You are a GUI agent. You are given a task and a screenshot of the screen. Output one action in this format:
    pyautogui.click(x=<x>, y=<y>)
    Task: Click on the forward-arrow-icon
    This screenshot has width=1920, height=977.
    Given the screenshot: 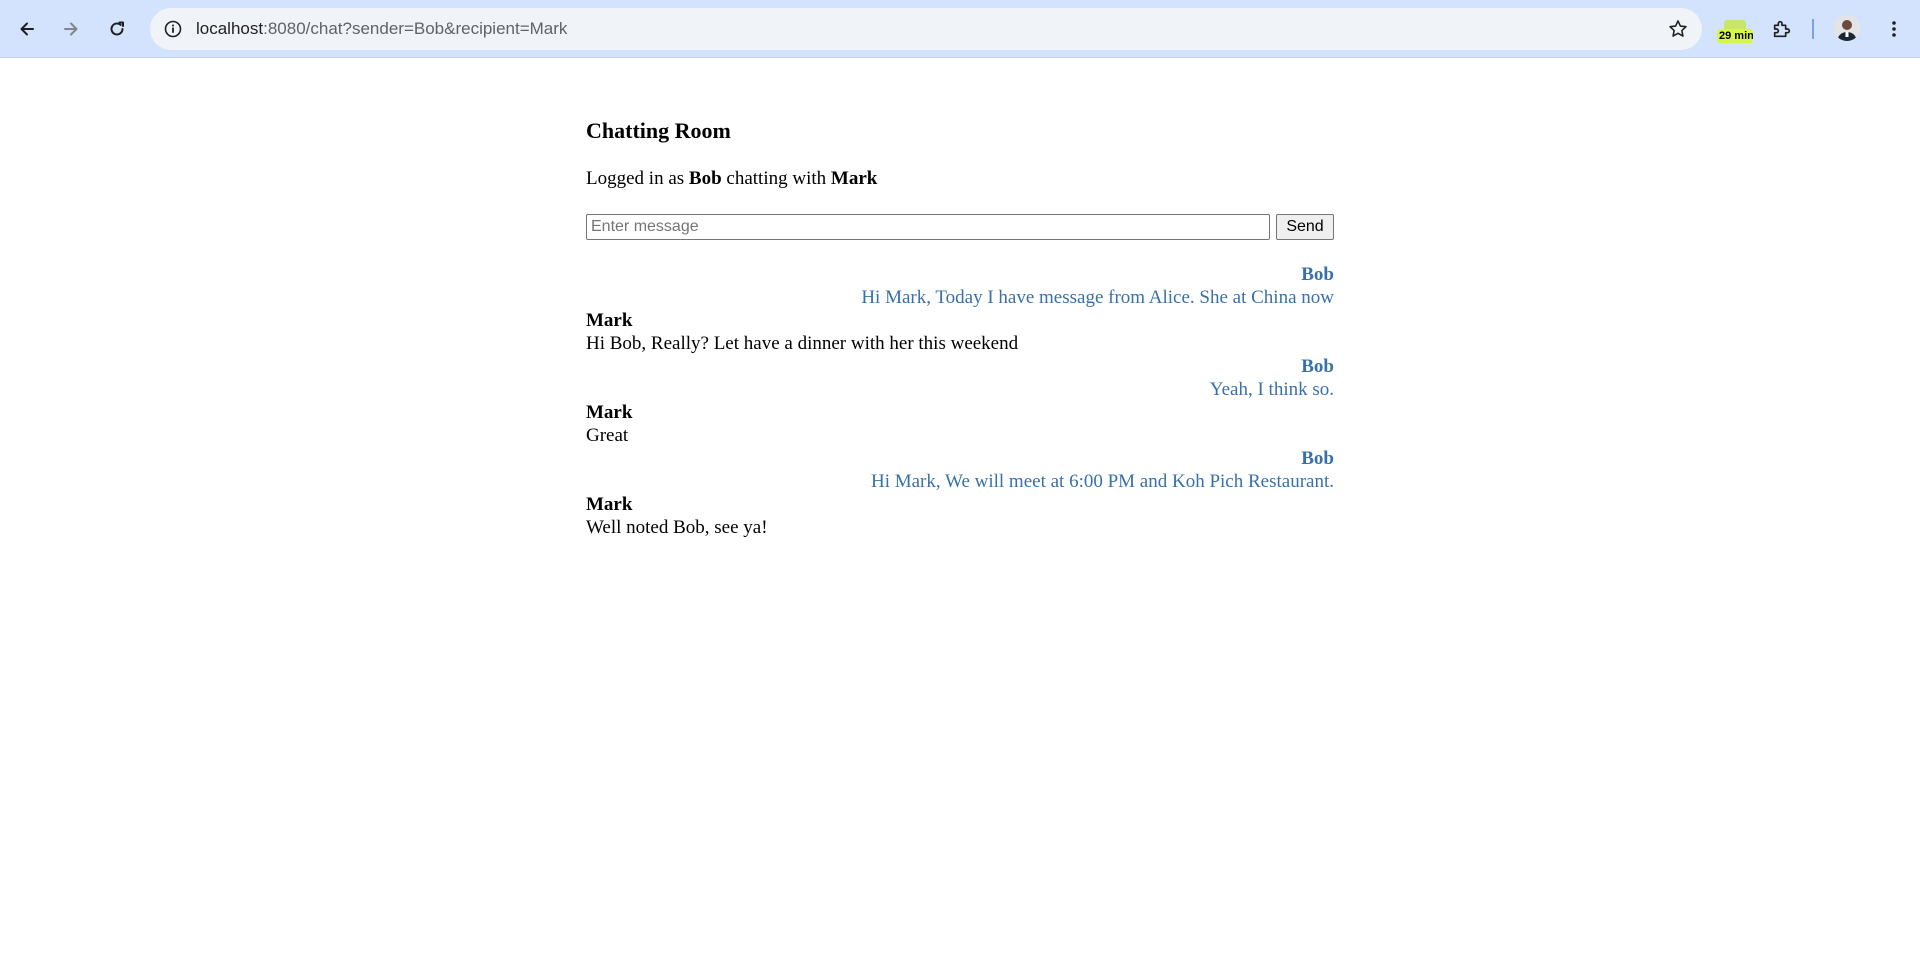 What is the action you would take?
    pyautogui.click(x=71, y=29)
    